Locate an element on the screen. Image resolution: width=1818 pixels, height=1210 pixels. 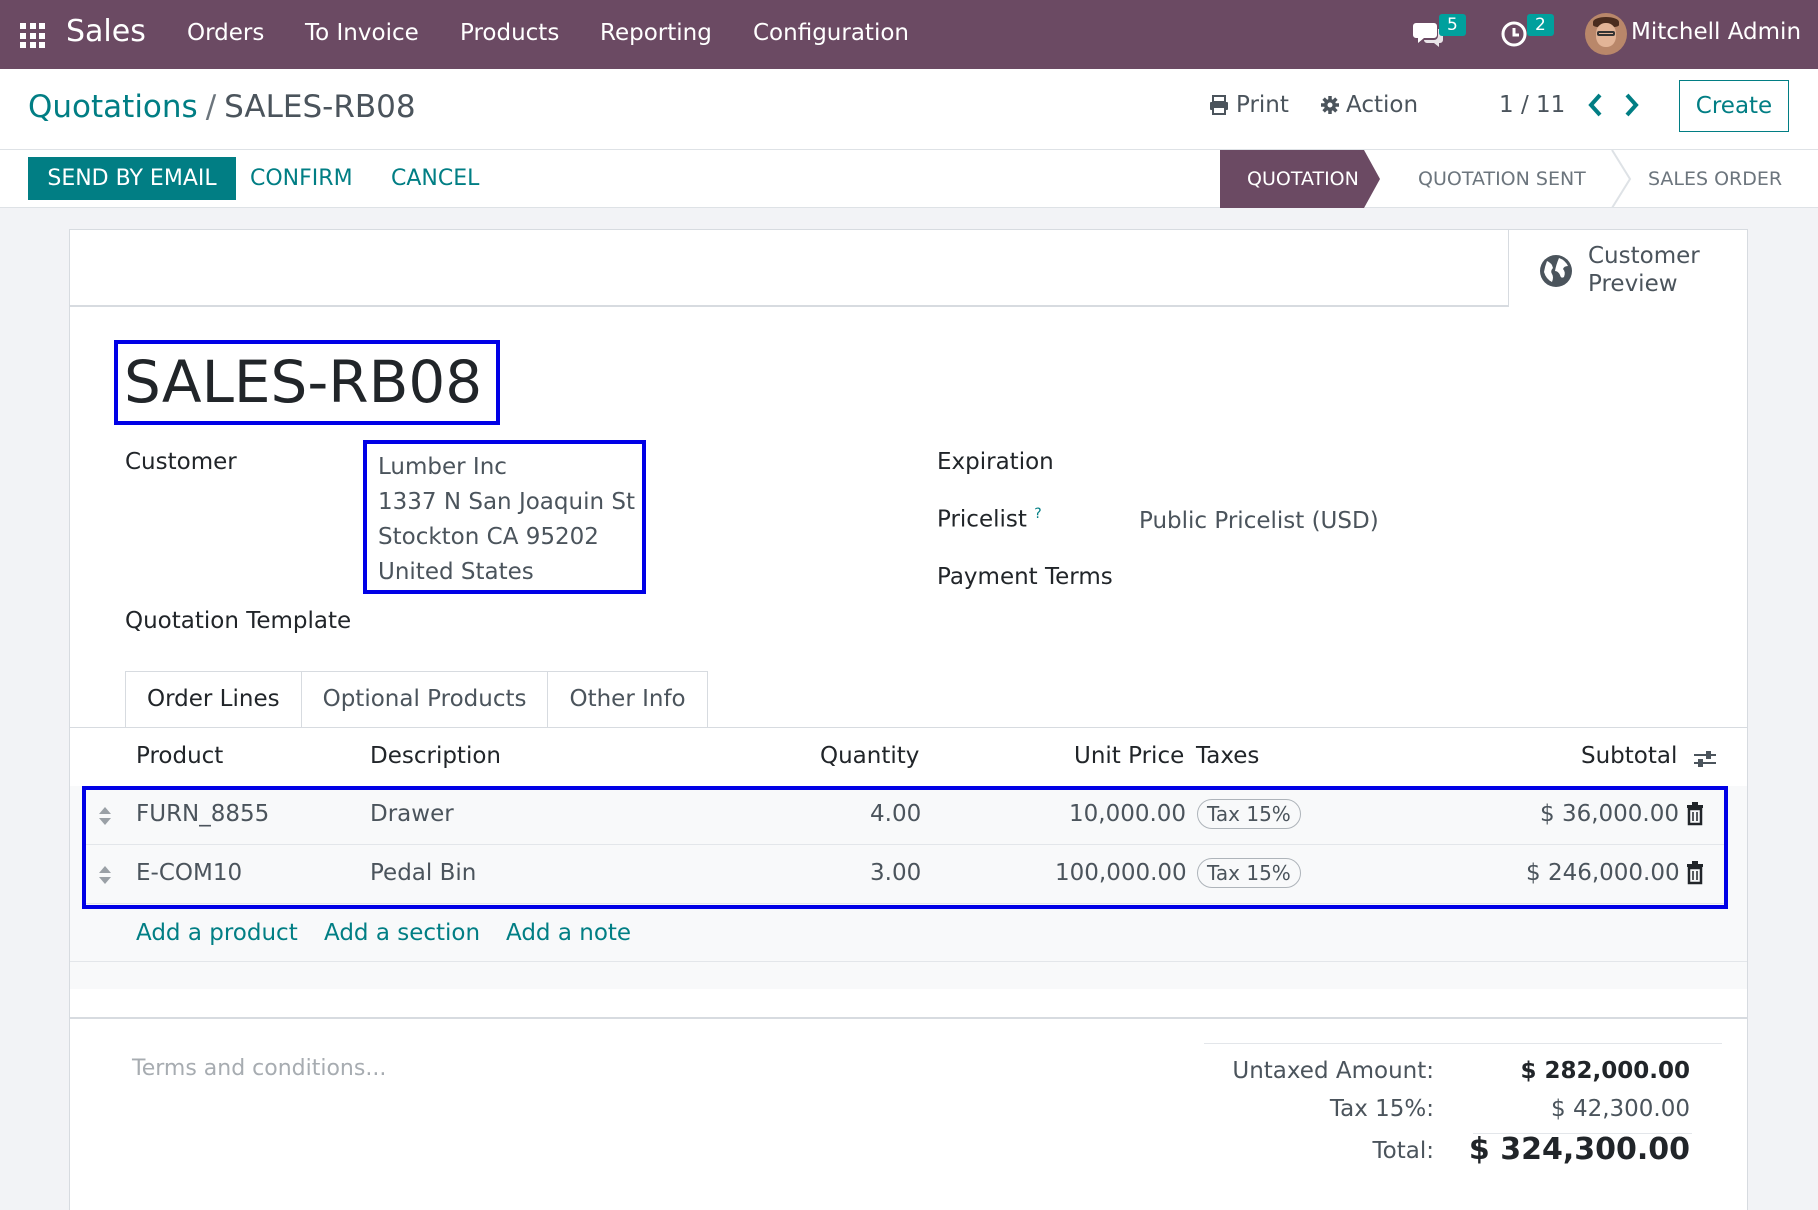
address-line: United States is located at coordinates (456, 572).